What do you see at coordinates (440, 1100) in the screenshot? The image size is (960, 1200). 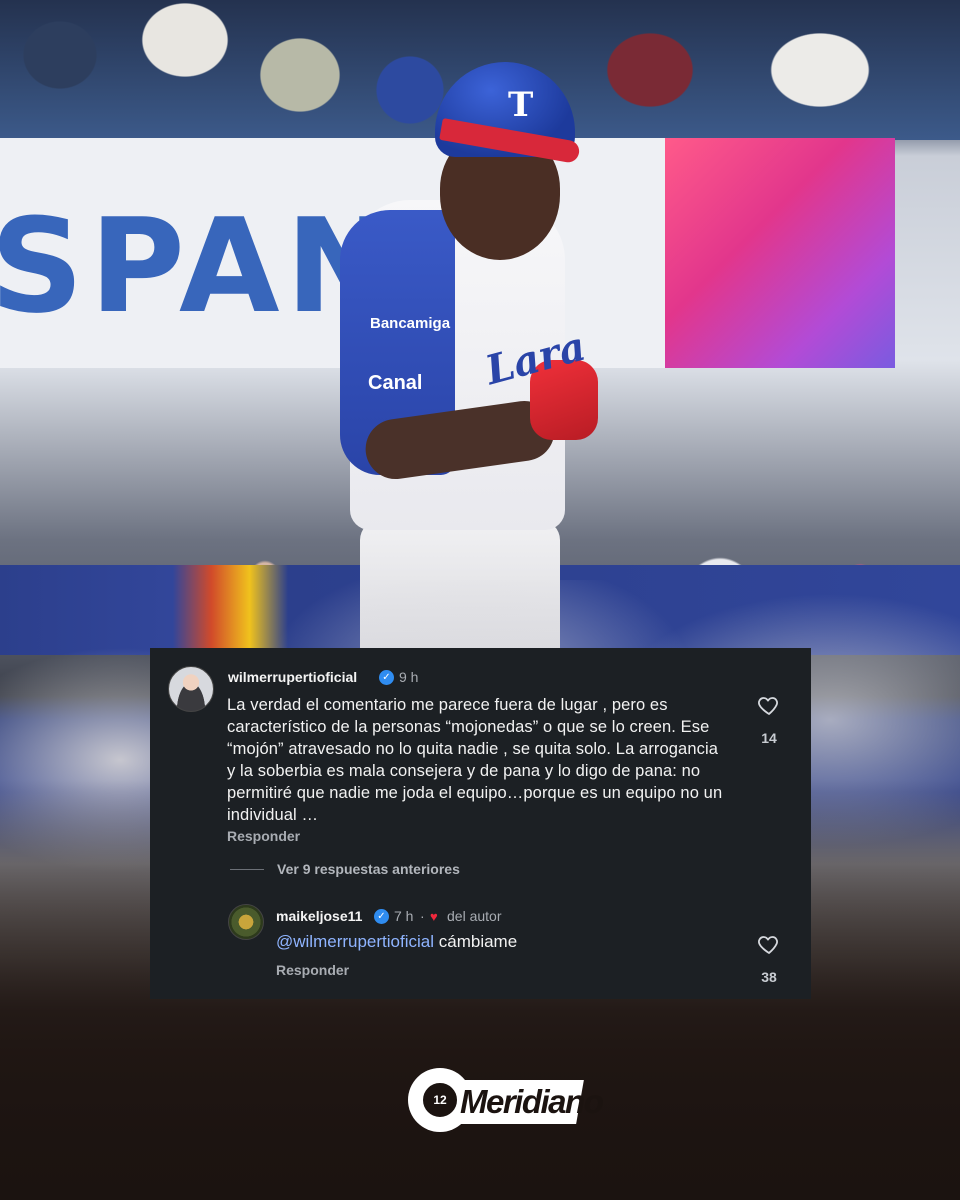 I see `logo-badge: 12` at bounding box center [440, 1100].